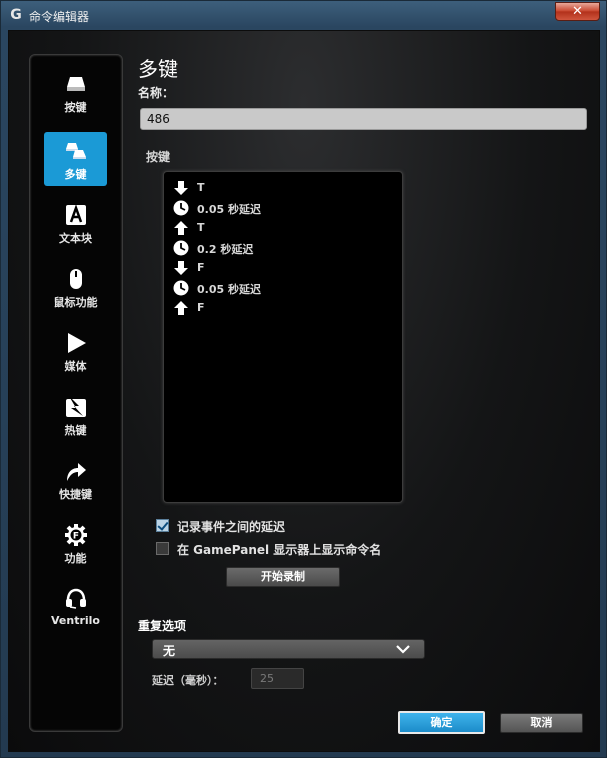 The width and height of the screenshot is (607, 758). What do you see at coordinates (225, 249) in the screenshot?
I see `event-text: 0.2 秒延迟` at bounding box center [225, 249].